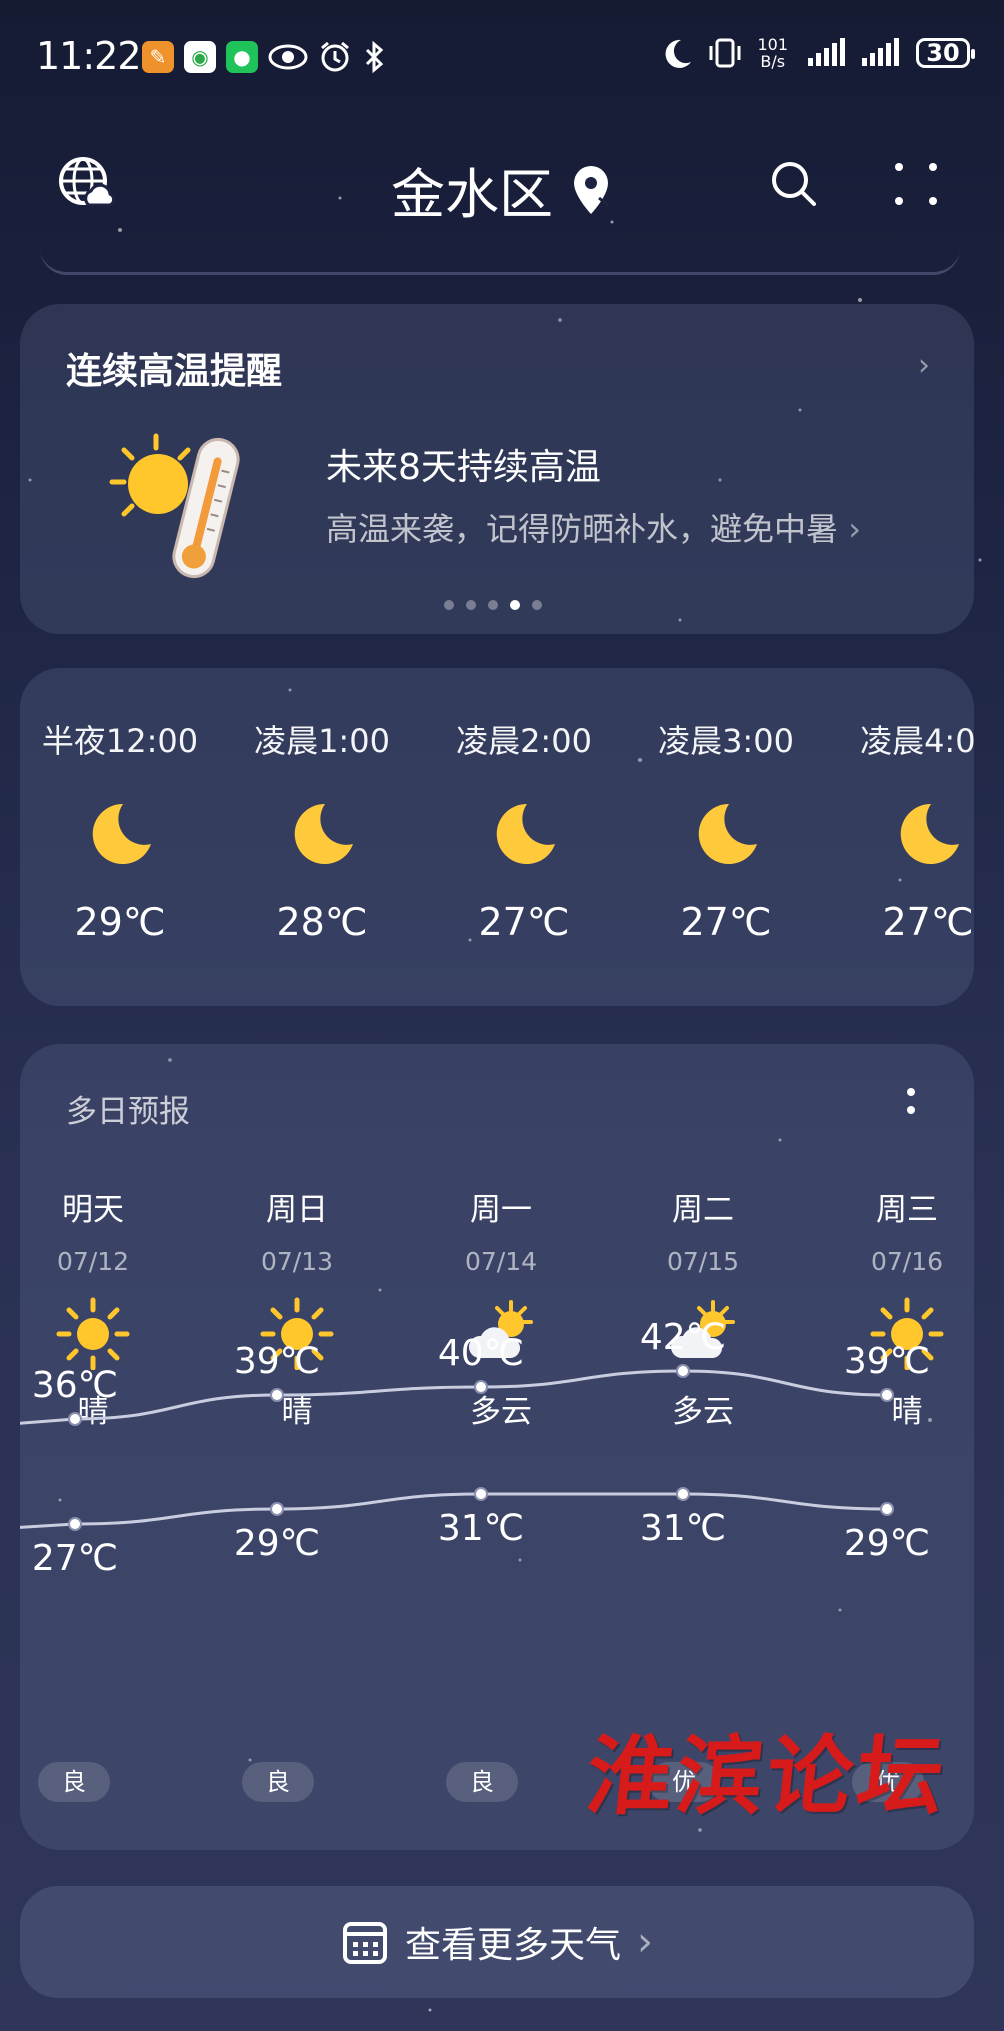 This screenshot has width=1004, height=2031. I want to click on network-speed-unit: B/s, so click(773, 61).